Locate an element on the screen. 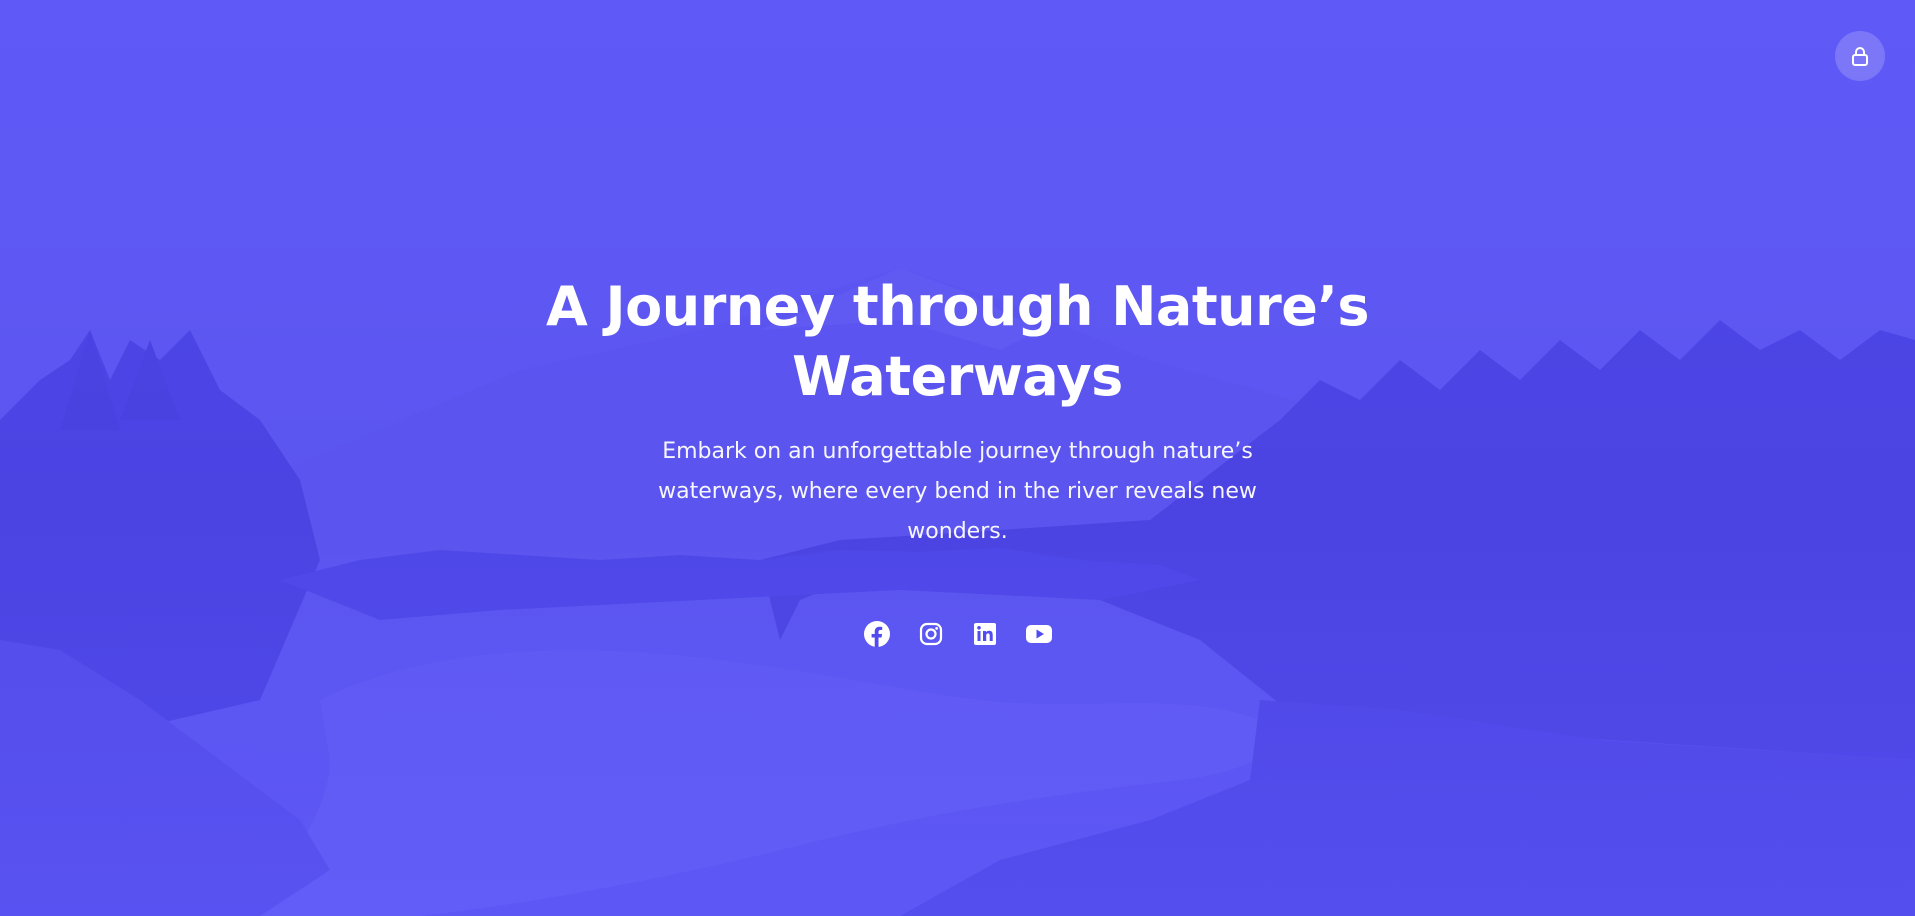  linkedin-link is located at coordinates (985, 634).